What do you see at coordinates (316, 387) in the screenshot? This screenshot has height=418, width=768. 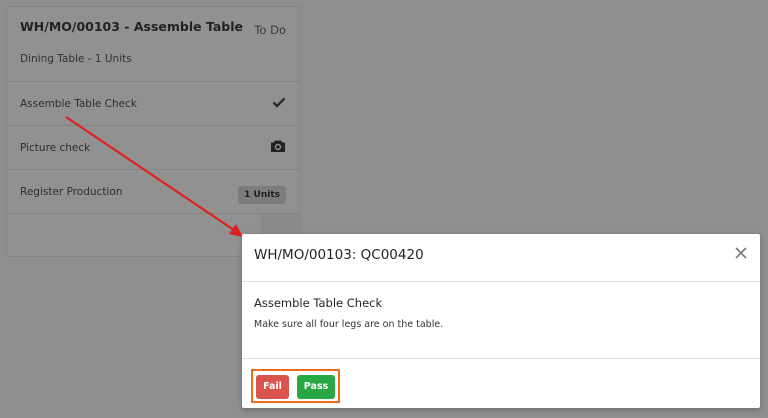 I see `pass-button: Pass` at bounding box center [316, 387].